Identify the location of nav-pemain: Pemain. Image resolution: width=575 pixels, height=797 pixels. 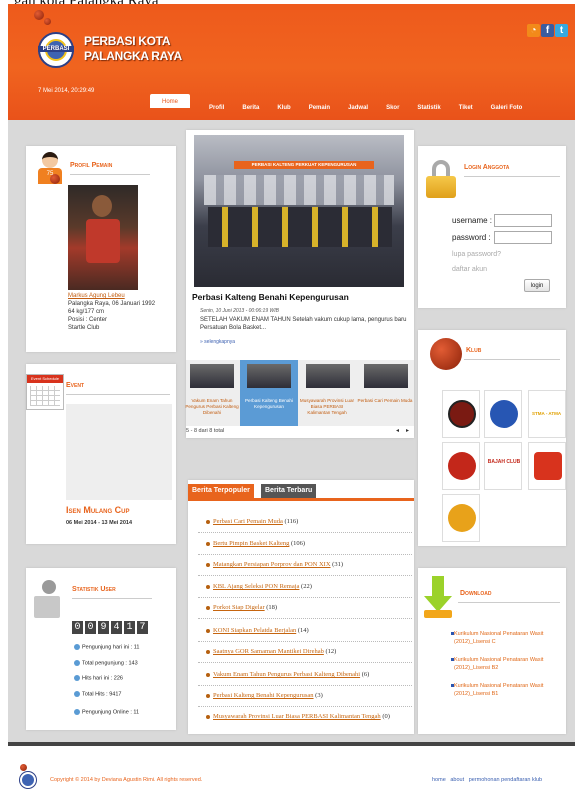
(319, 108).